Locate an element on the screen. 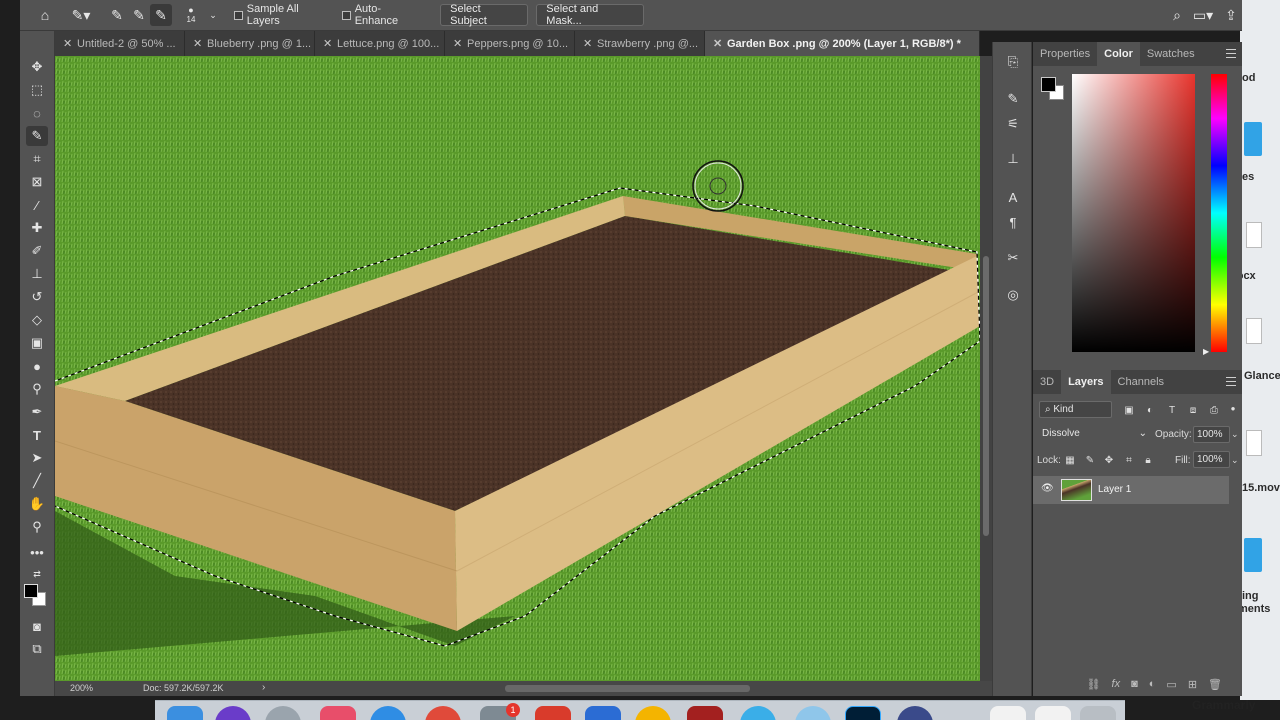  marquee-tool-icon: ⬚ is located at coordinates (37, 90).